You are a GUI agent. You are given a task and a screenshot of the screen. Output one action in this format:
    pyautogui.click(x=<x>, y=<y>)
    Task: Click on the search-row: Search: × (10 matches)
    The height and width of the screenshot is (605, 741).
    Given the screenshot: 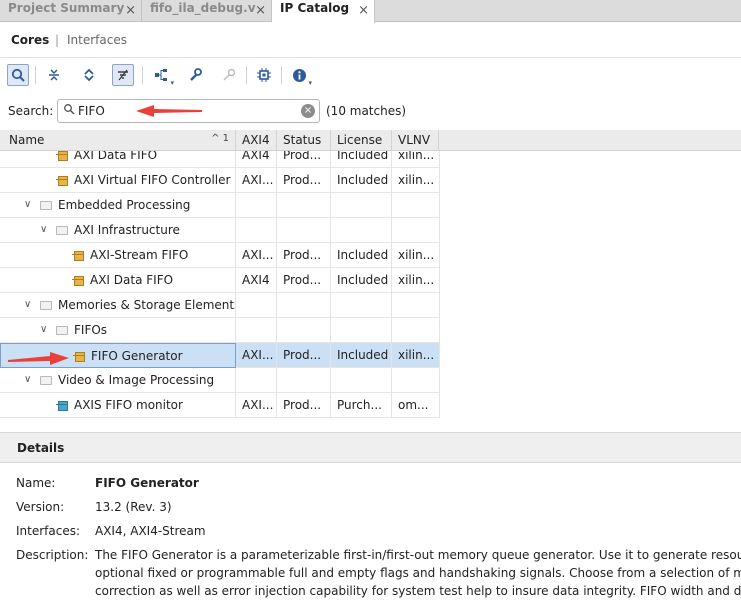 What is the action you would take?
    pyautogui.click(x=370, y=111)
    